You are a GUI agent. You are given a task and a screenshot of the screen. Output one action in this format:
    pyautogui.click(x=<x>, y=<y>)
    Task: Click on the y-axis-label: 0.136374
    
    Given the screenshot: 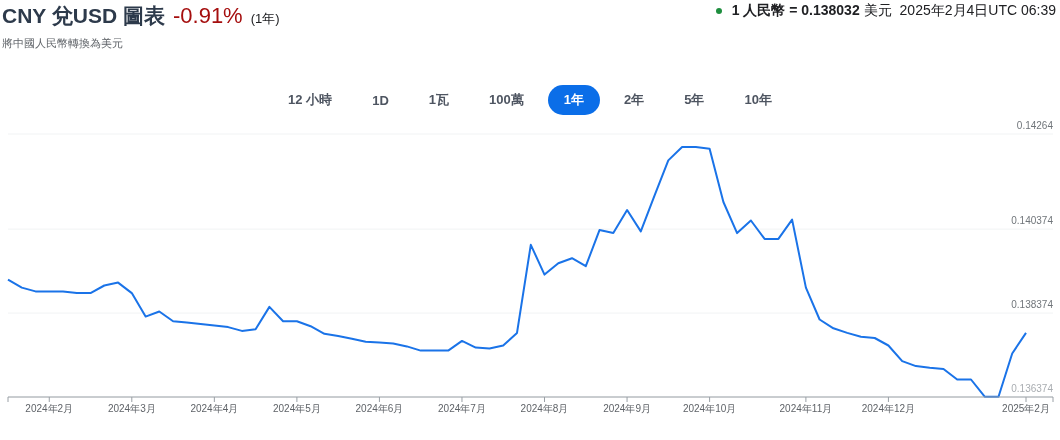 What is the action you would take?
    pyautogui.click(x=1032, y=388)
    